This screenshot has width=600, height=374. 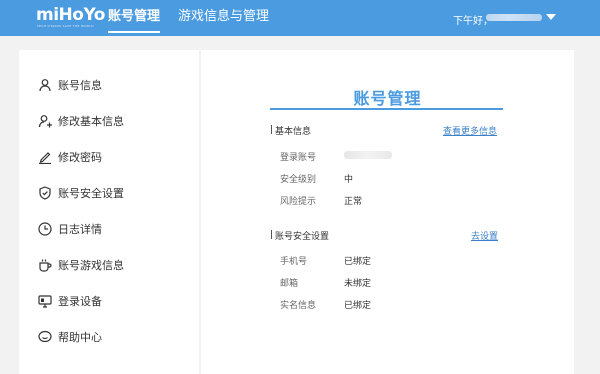 I want to click on shield-icon, so click(x=45, y=193).